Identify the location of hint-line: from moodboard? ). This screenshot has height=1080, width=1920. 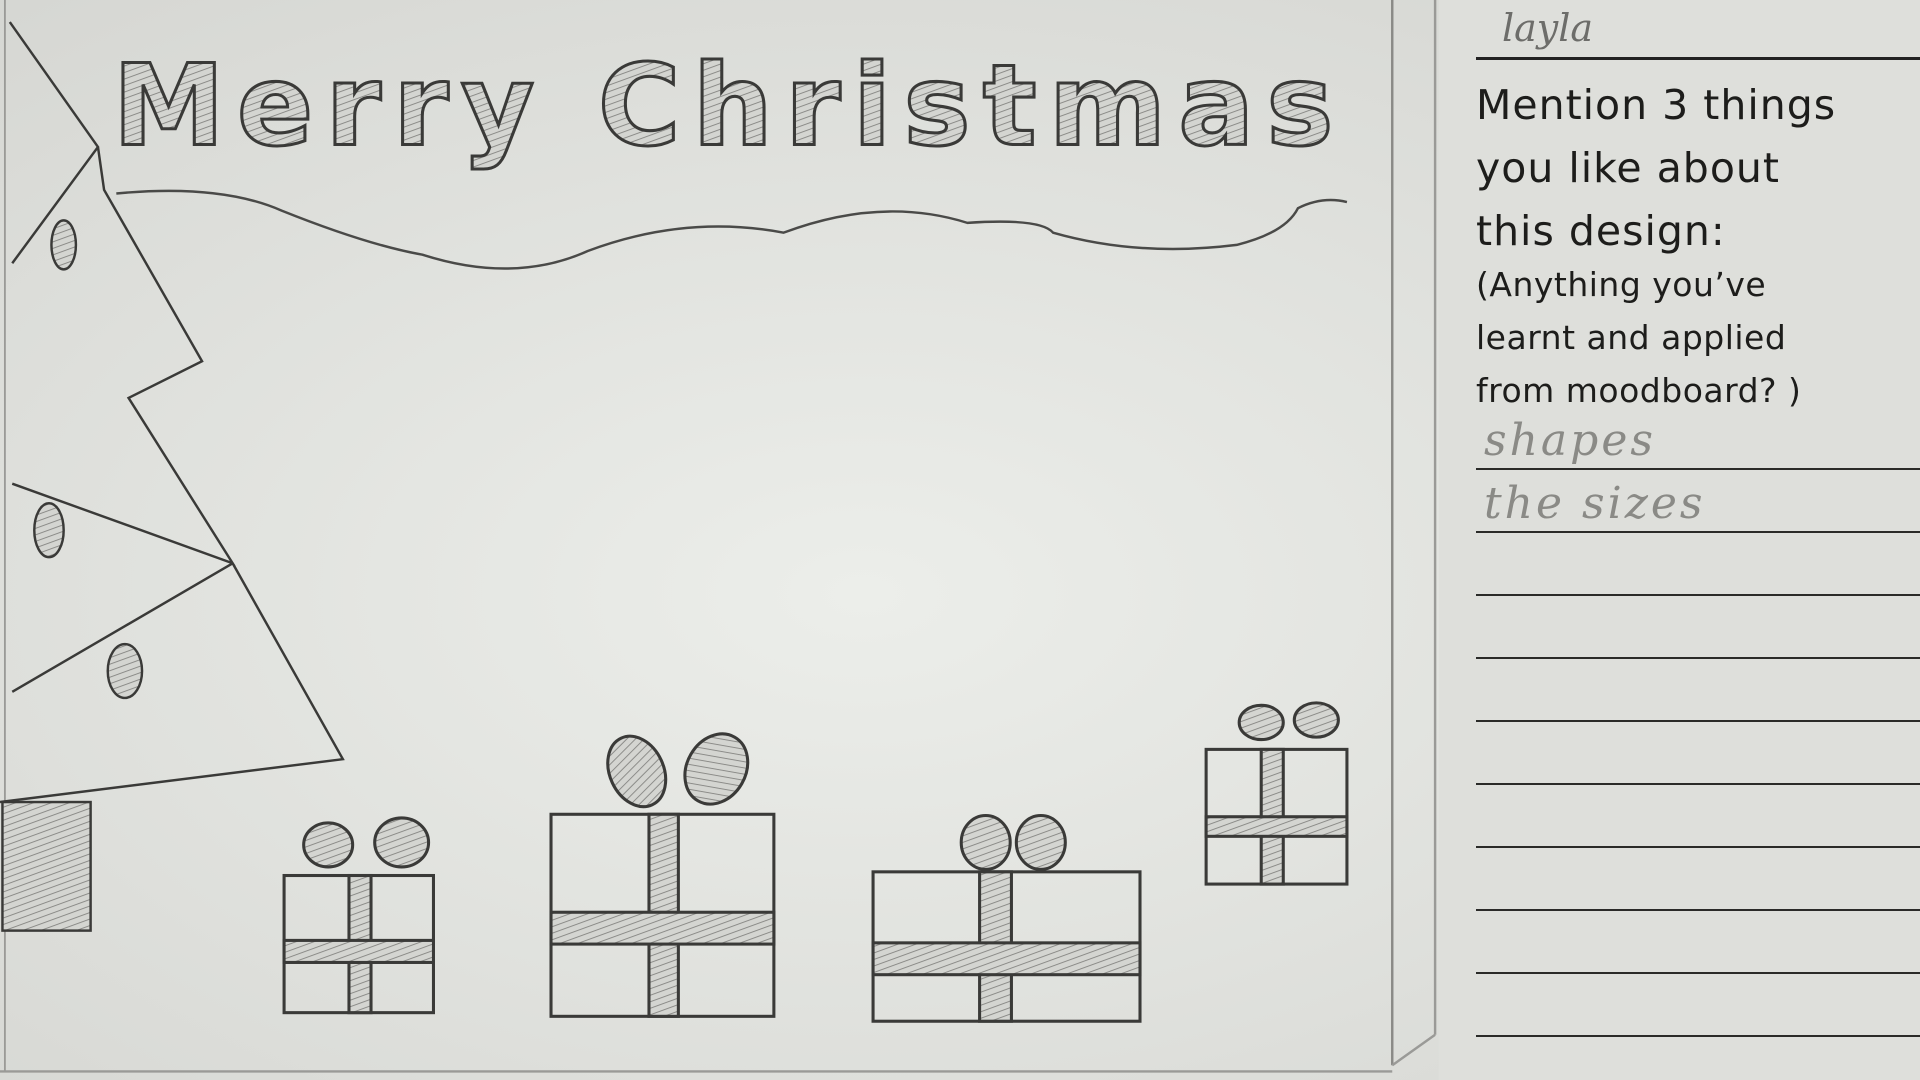
(1639, 390).